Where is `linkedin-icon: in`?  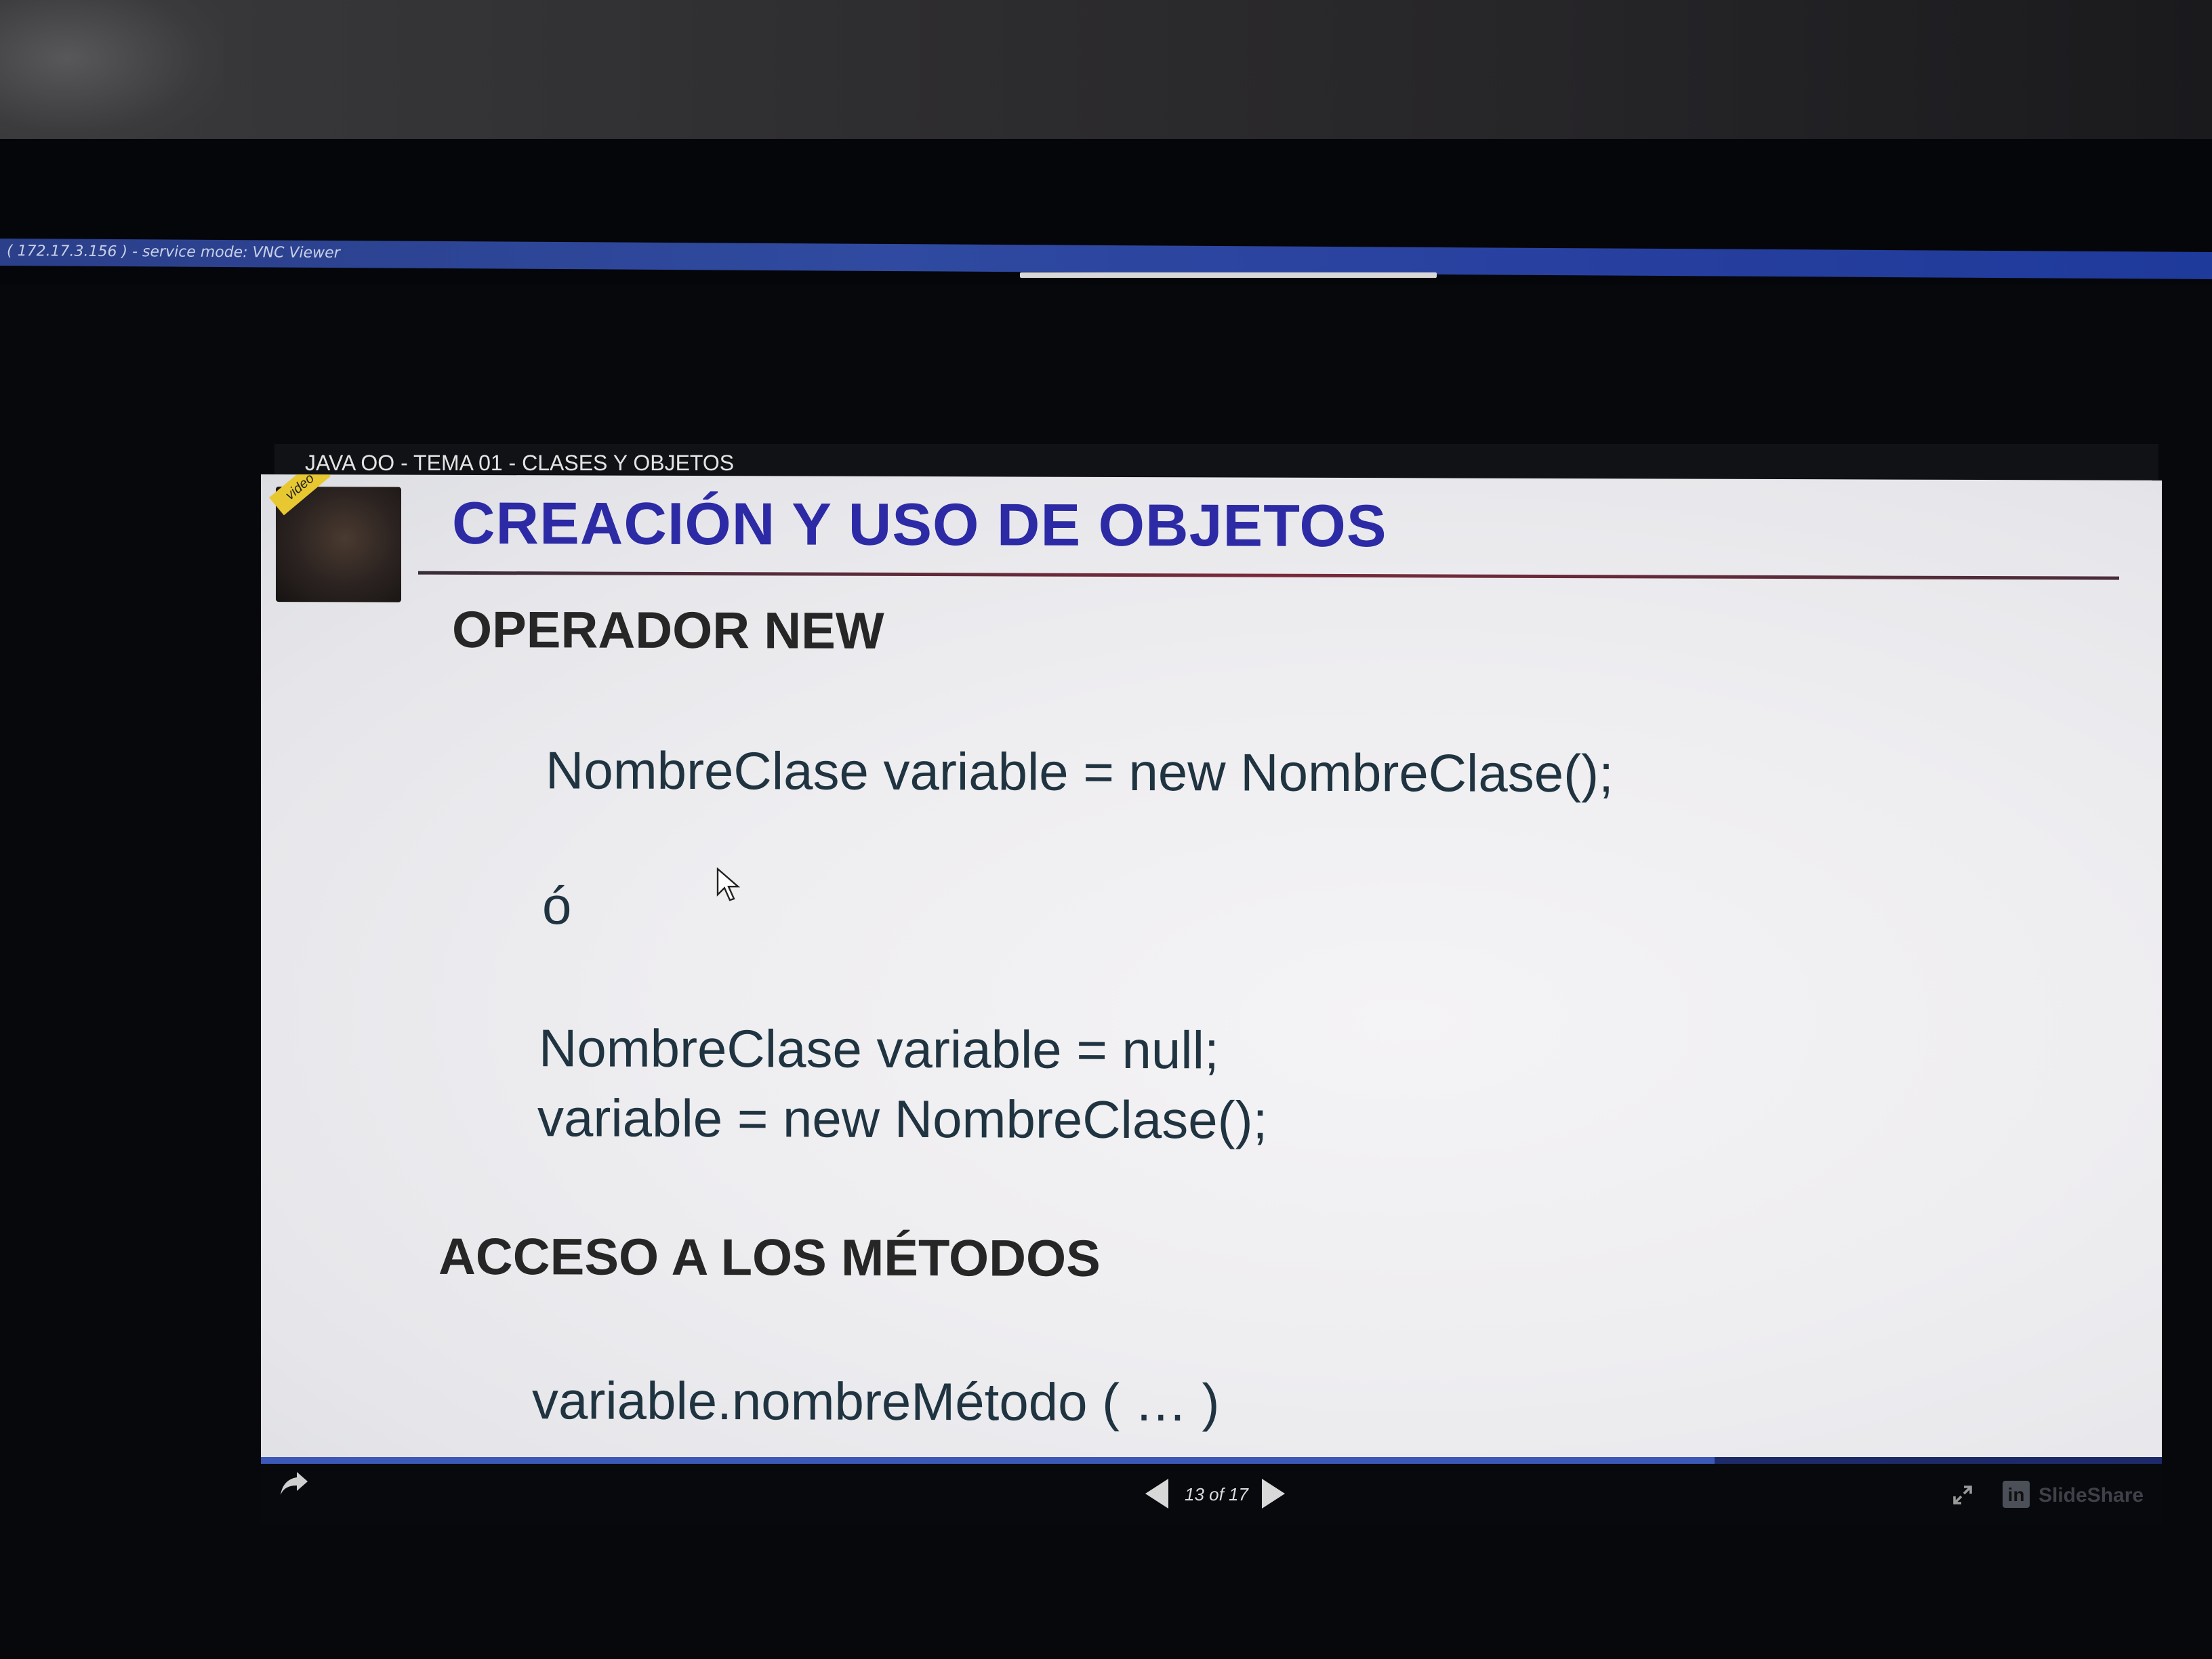
linkedin-icon: in is located at coordinates (2016, 1494).